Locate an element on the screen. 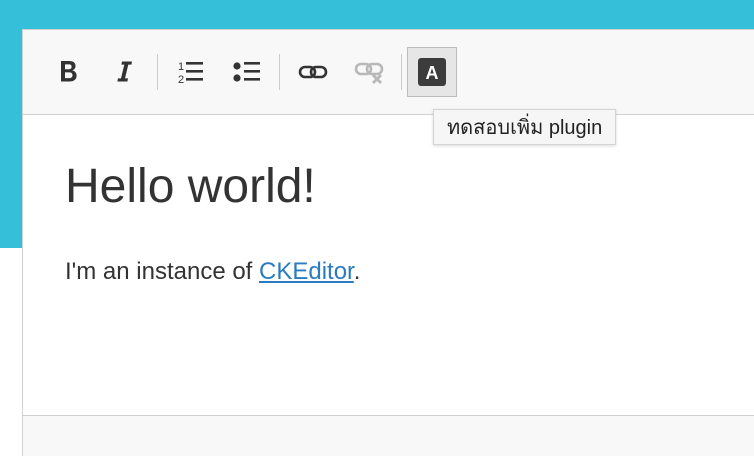 This screenshot has width=754, height=456. paragraph-end: . is located at coordinates (357, 271).